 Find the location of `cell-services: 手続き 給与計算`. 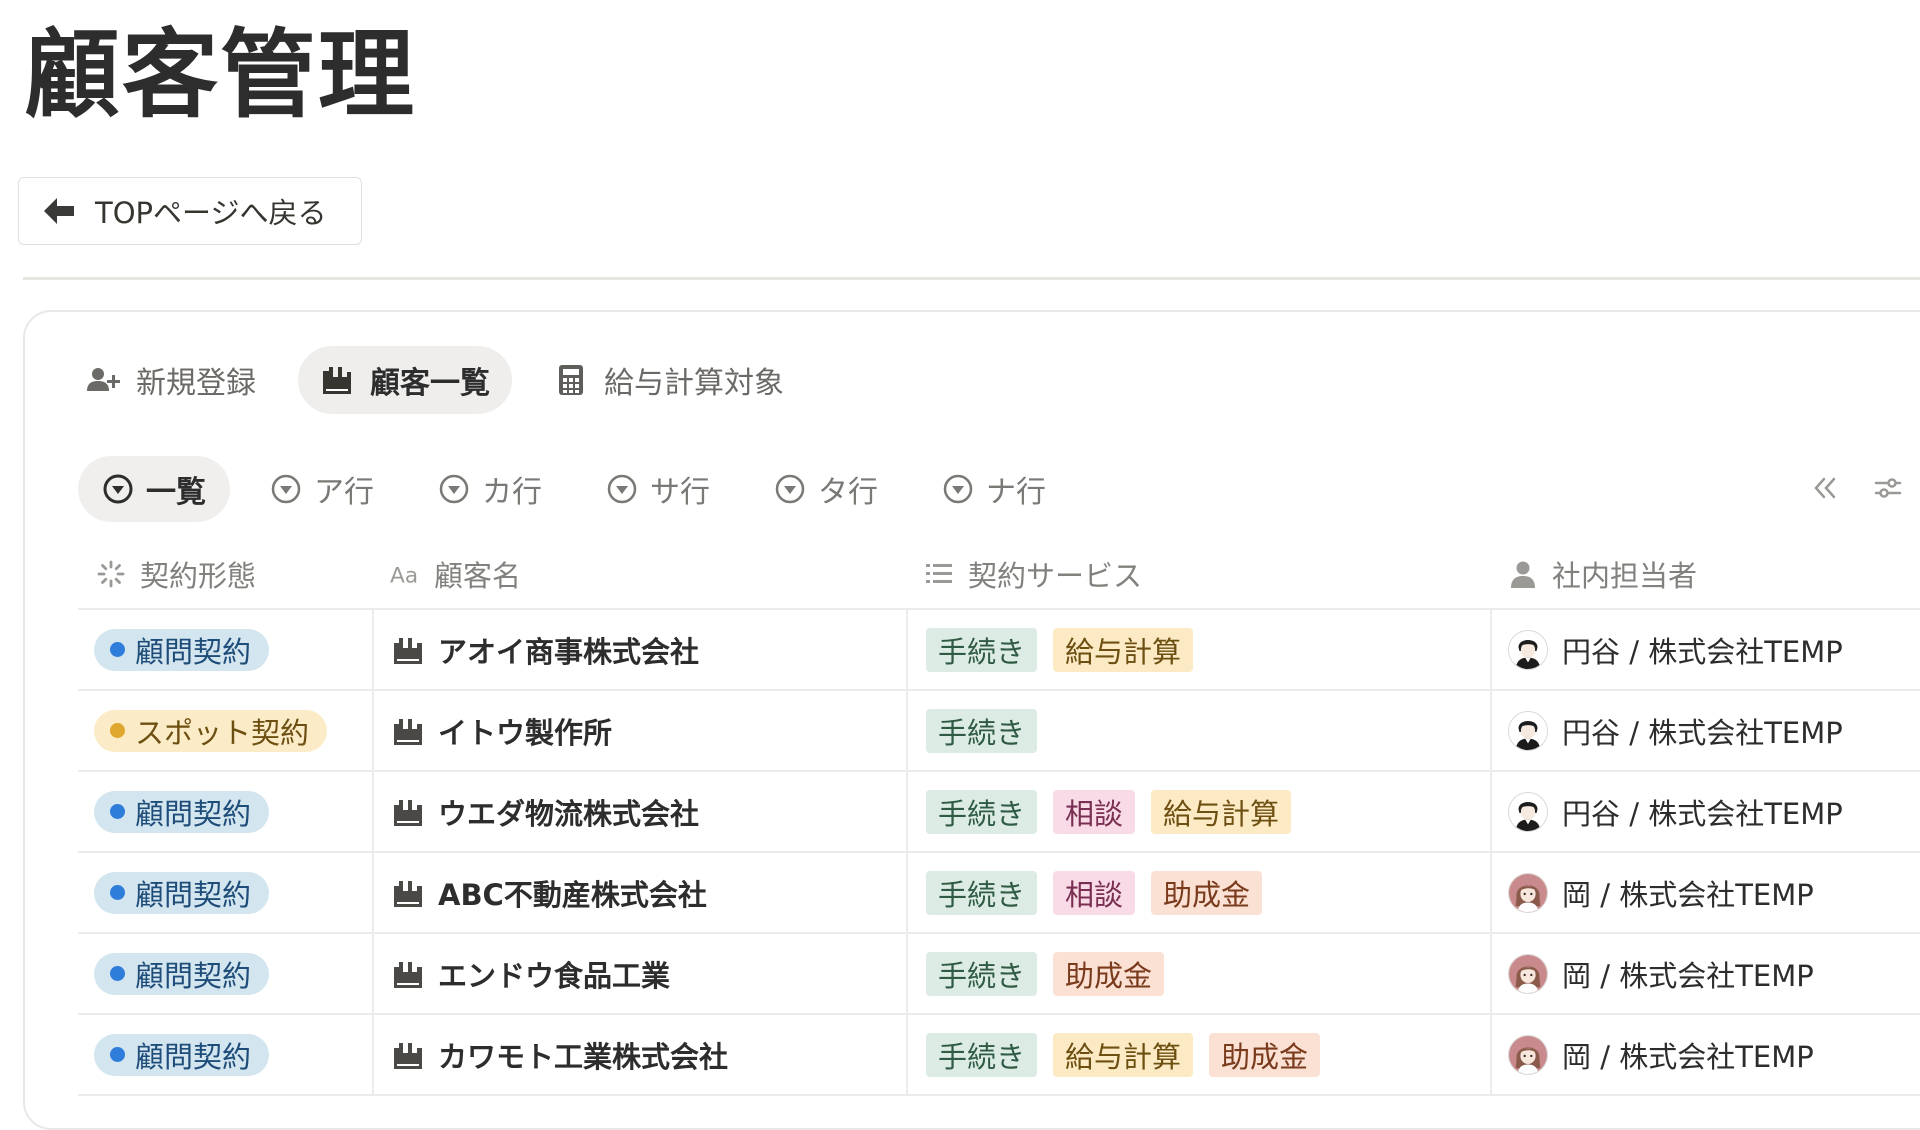

cell-services: 手続き 給与計算 is located at coordinates (1198, 649).